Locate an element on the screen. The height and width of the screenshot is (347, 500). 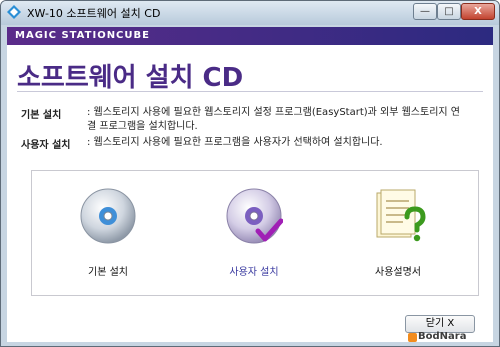
manual-option: 사용설명서 is located at coordinates (398, 233).